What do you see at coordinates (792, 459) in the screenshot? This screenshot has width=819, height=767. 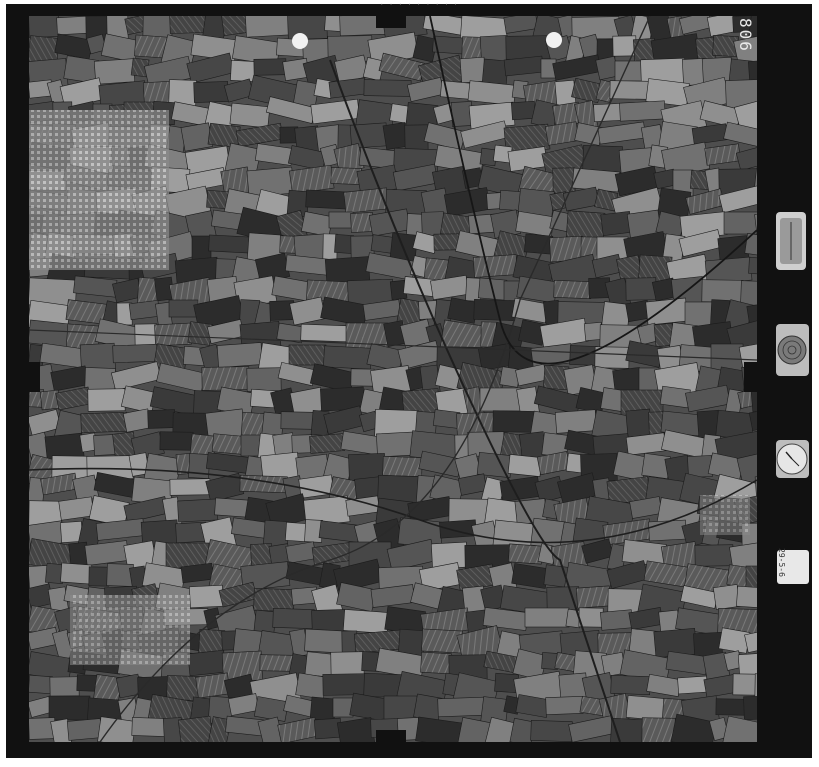 I see `clock-icon` at bounding box center [792, 459].